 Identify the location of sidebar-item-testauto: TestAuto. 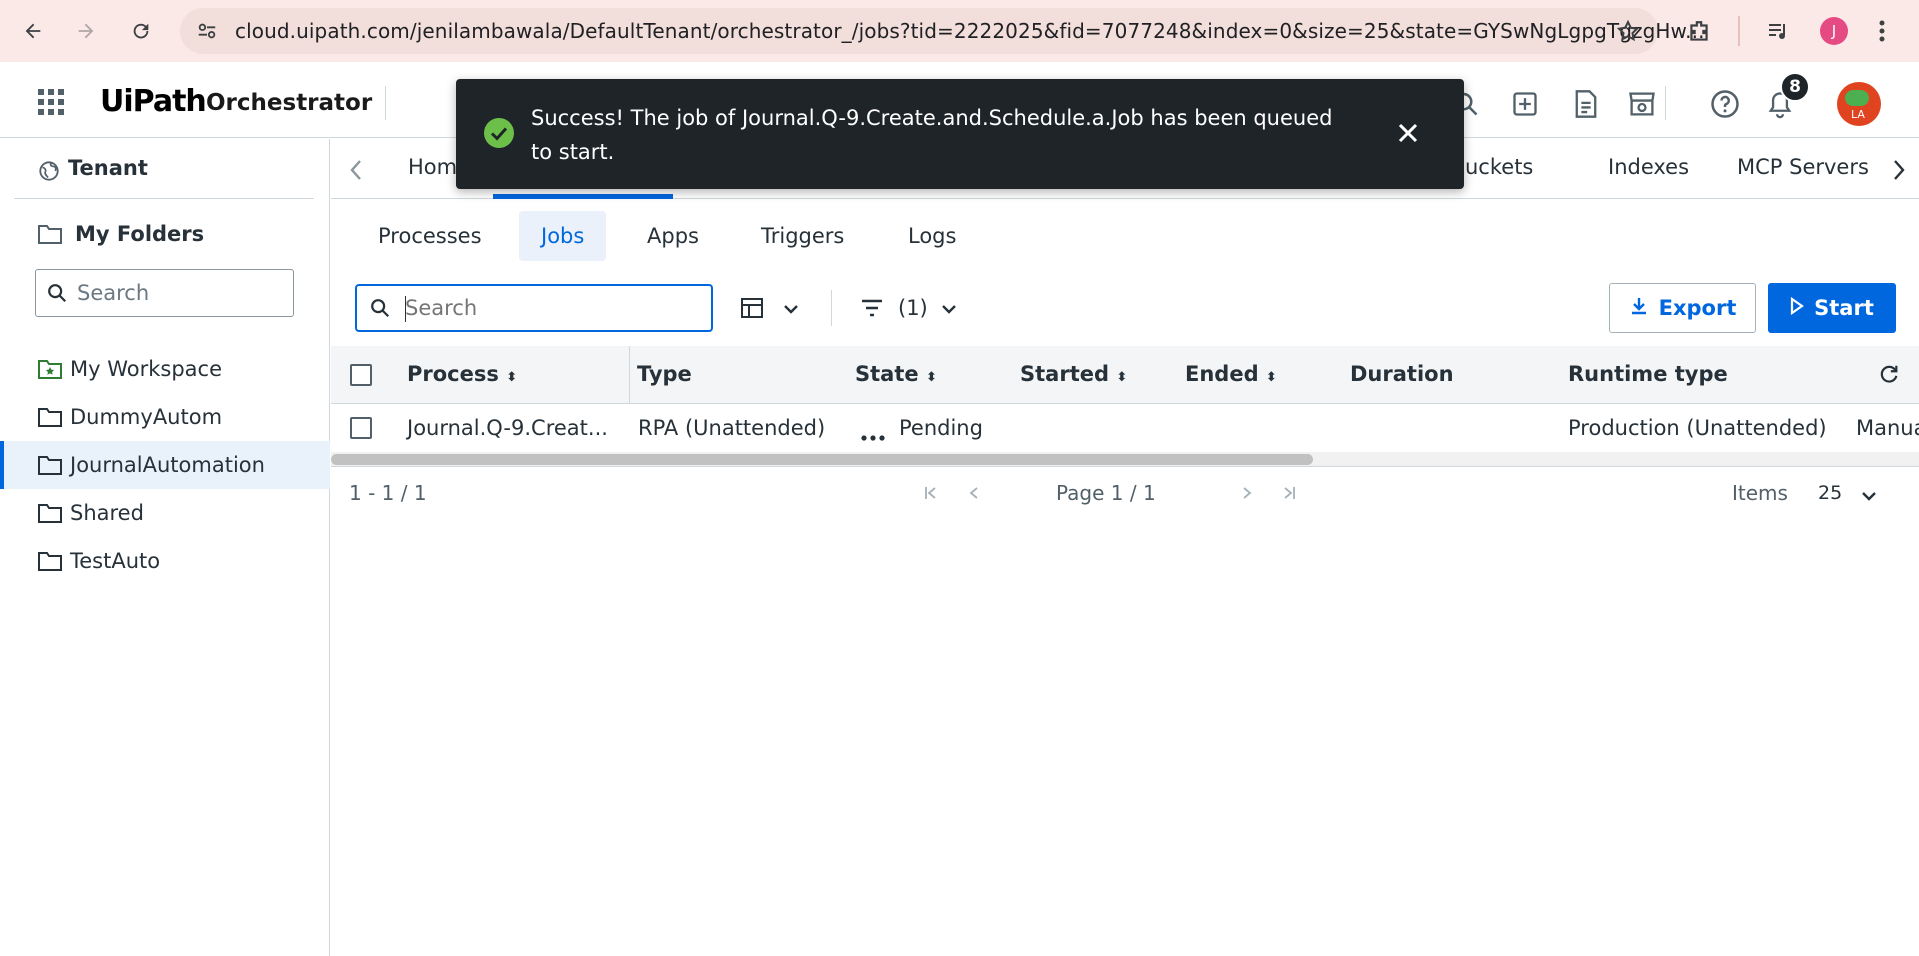
(165, 561).